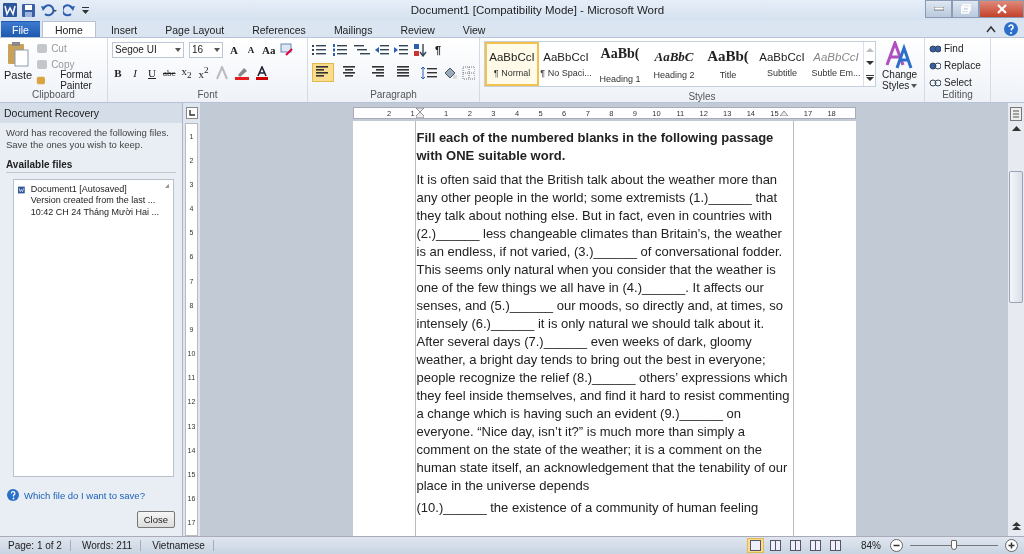  What do you see at coordinates (957, 82) in the screenshot?
I see `editing-command: Select` at bounding box center [957, 82].